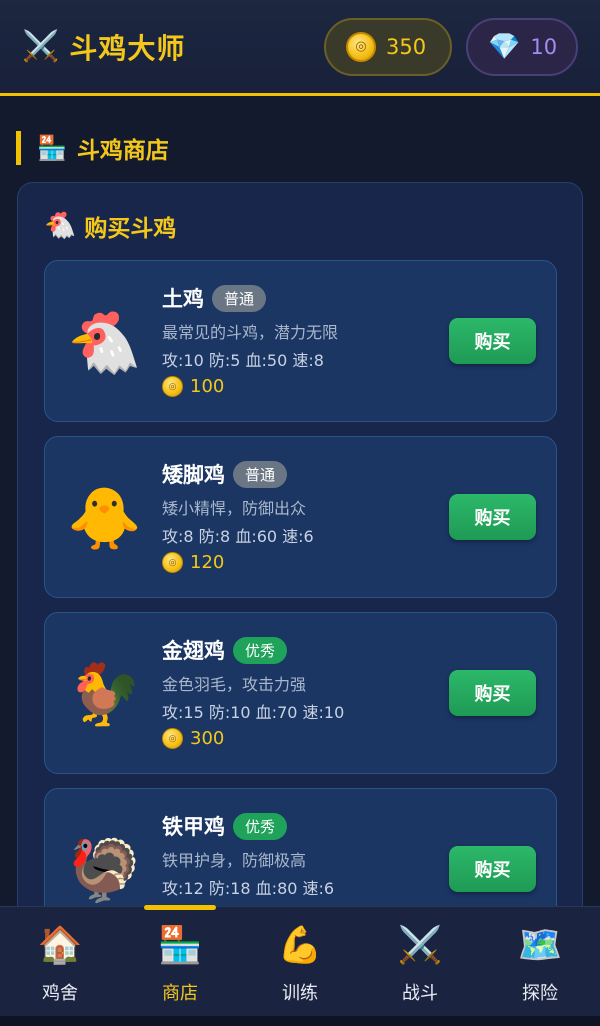 Image resolution: width=600 pixels, height=1026 pixels. I want to click on currency-bar: ◎ 350 💎 10, so click(451, 46).